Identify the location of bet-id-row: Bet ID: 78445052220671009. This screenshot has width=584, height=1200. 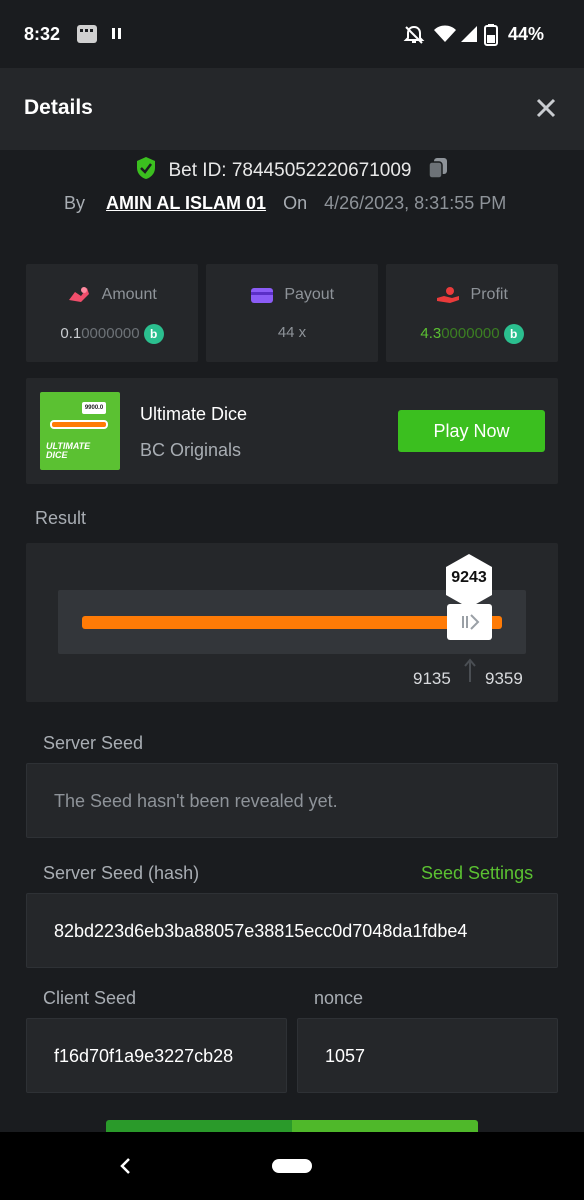
(292, 171).